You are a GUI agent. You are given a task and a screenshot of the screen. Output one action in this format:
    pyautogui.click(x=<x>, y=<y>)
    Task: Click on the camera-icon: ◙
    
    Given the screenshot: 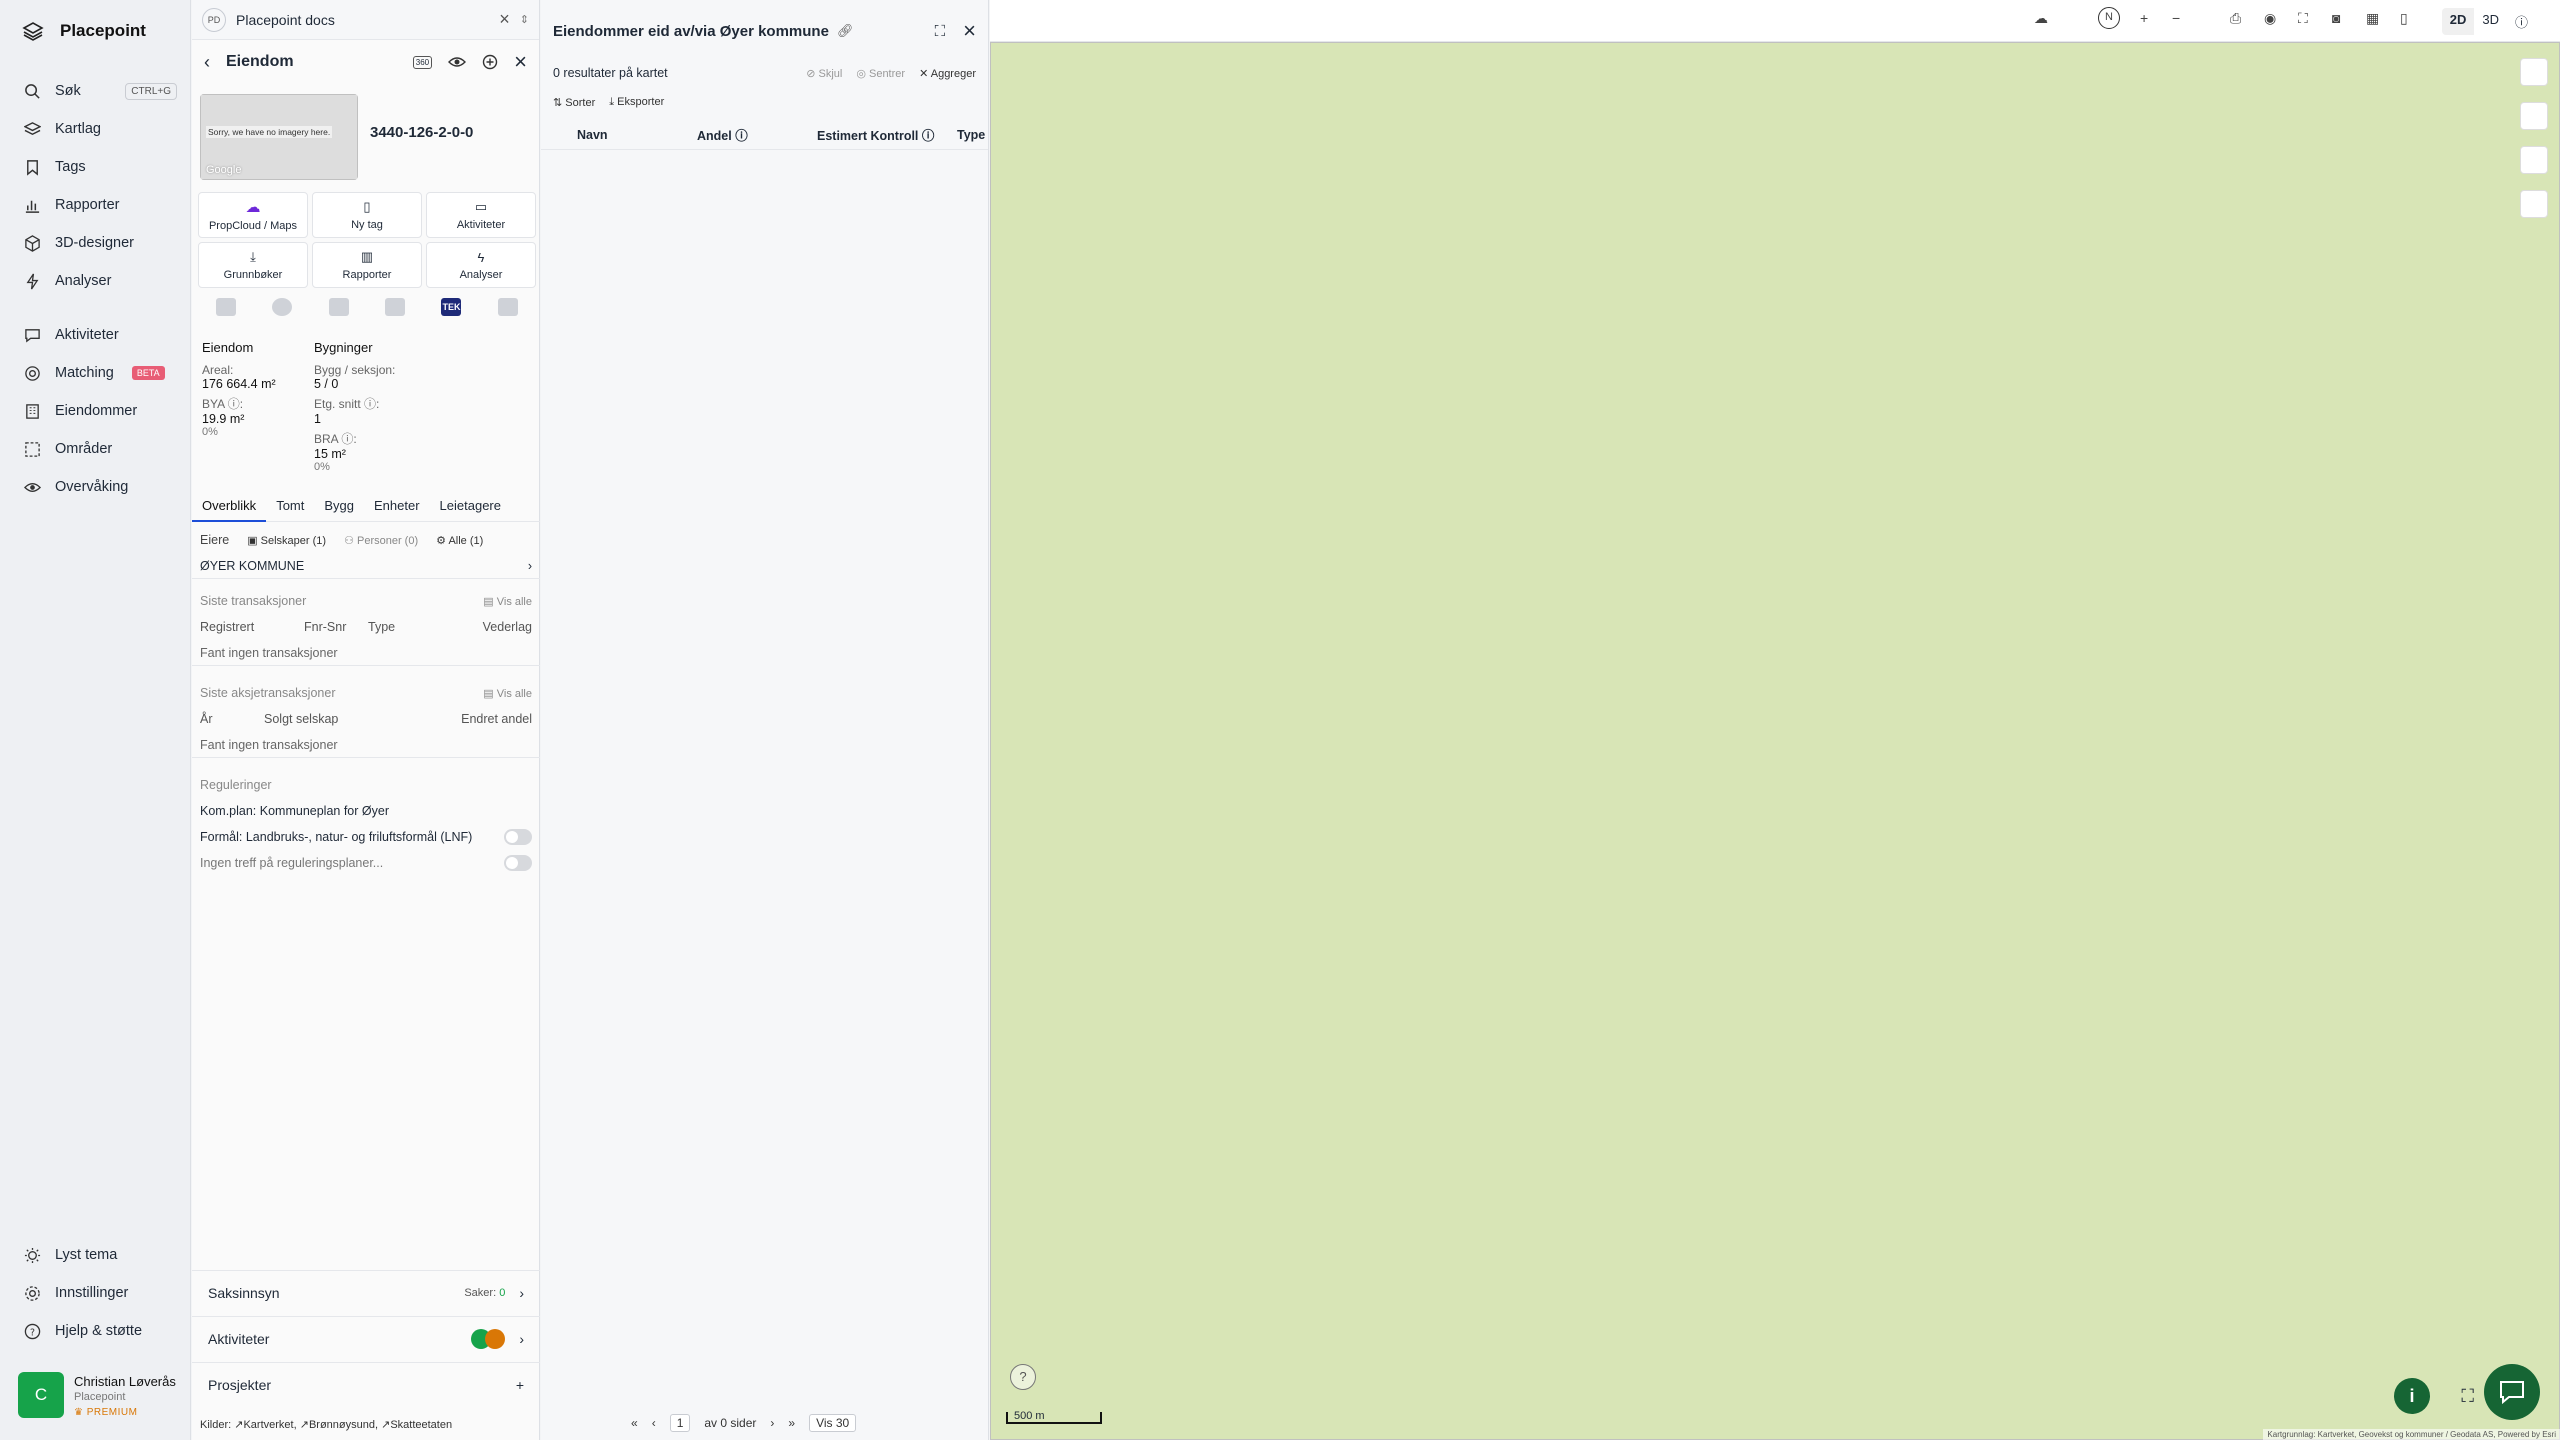 What is the action you would take?
    pyautogui.click(x=2336, y=18)
    